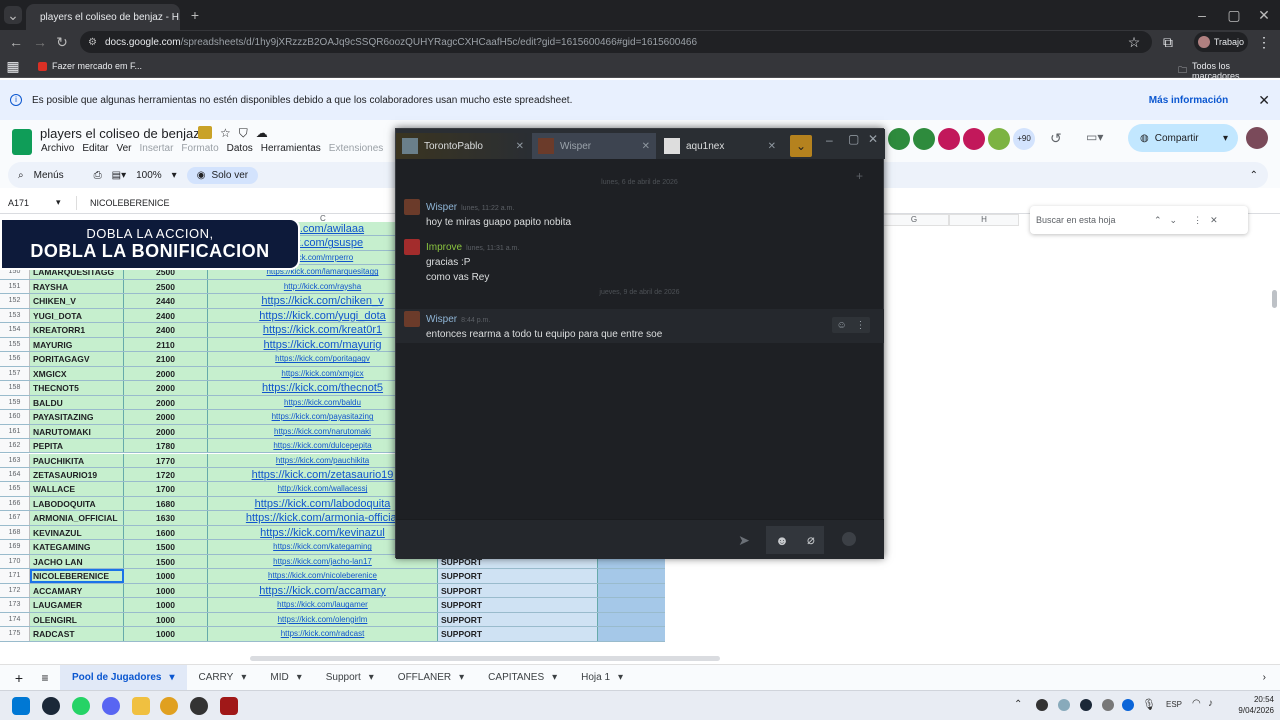  What do you see at coordinates (166, 446) in the screenshot?
I see `points-cell: 1780` at bounding box center [166, 446].